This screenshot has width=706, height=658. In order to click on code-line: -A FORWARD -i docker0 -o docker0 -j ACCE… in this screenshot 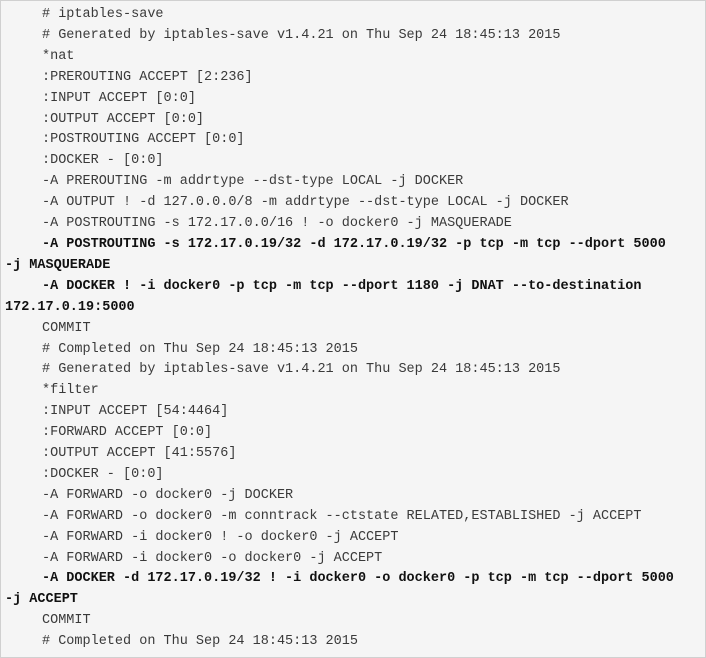, I will do `click(212, 558)`.